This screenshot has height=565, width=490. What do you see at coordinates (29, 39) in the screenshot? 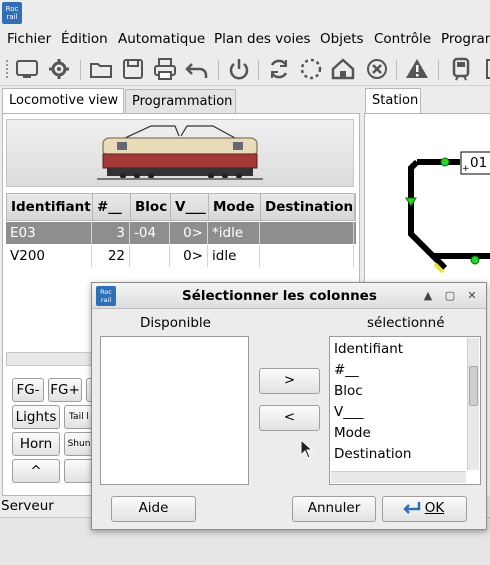
I see `menu-fichier: Fichier` at bounding box center [29, 39].